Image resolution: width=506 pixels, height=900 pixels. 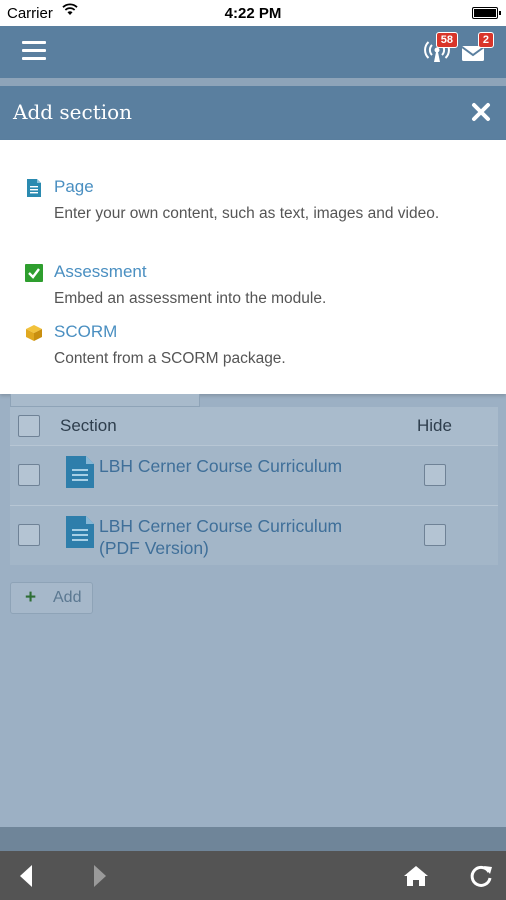 I want to click on home-icon, so click(x=416, y=876).